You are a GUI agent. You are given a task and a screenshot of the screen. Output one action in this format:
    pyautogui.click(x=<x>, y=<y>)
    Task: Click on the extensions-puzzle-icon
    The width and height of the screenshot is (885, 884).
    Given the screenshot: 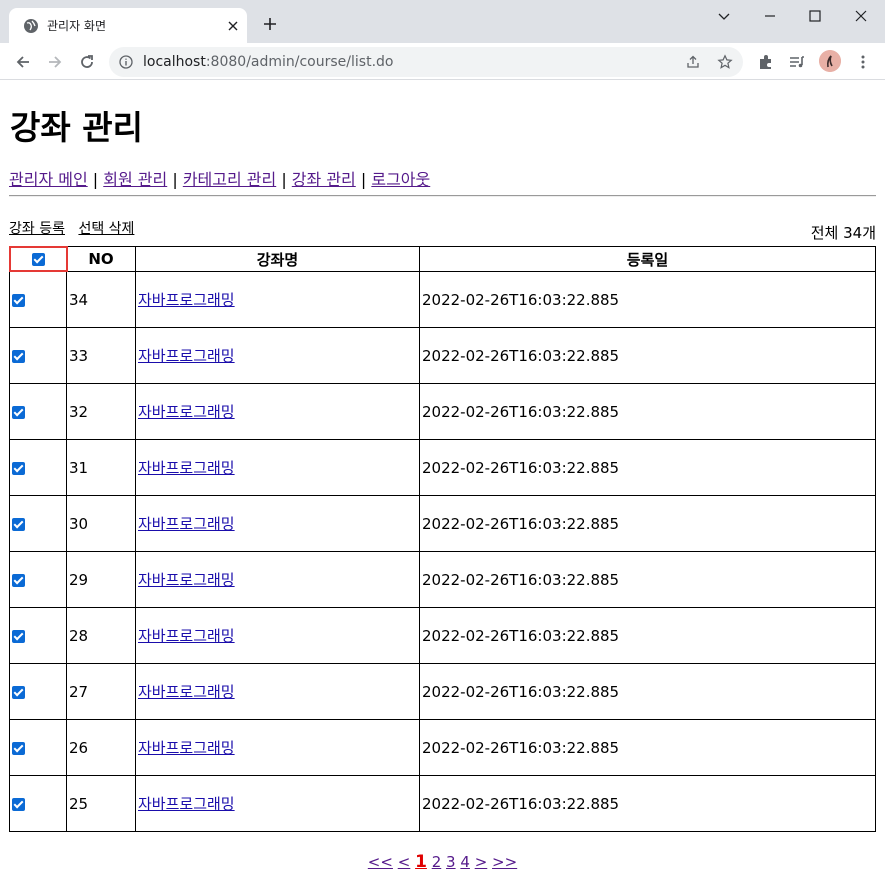 What is the action you would take?
    pyautogui.click(x=766, y=62)
    